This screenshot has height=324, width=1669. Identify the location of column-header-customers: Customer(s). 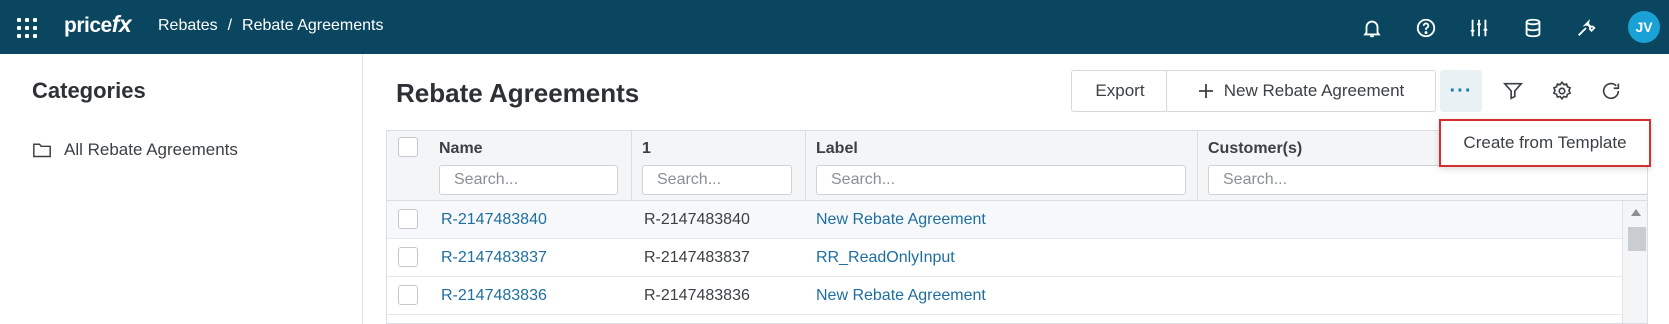
(1255, 149).